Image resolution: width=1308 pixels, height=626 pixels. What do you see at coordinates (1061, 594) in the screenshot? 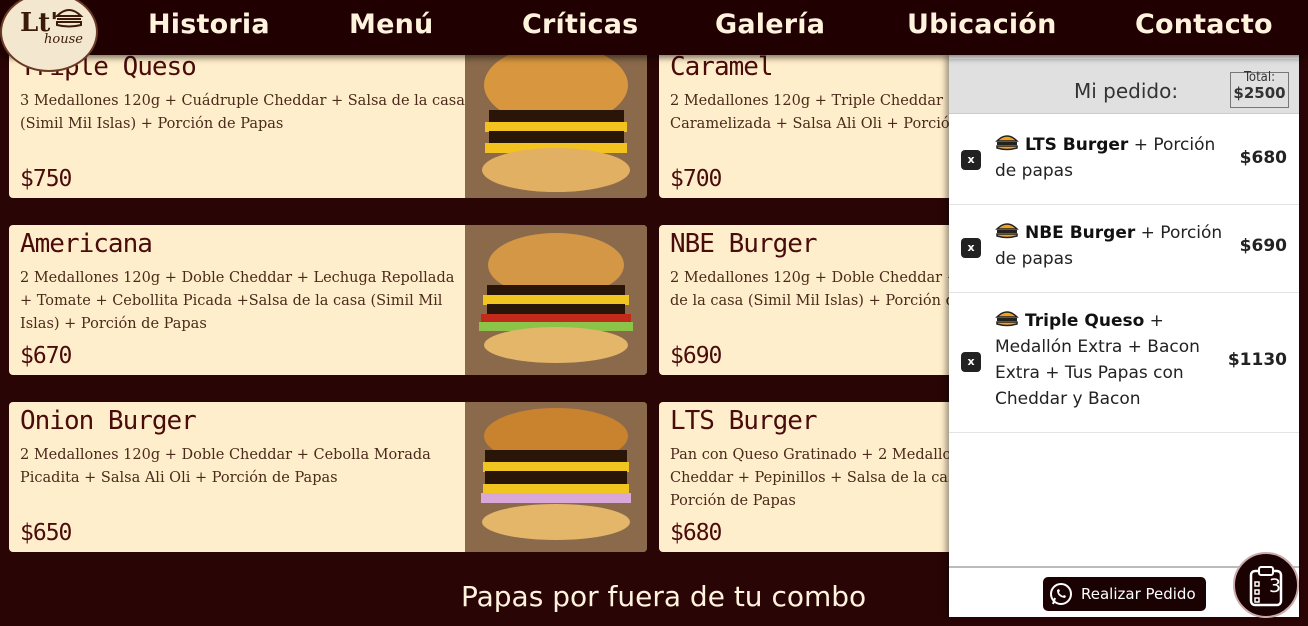
I see `whatsapp-icon` at bounding box center [1061, 594].